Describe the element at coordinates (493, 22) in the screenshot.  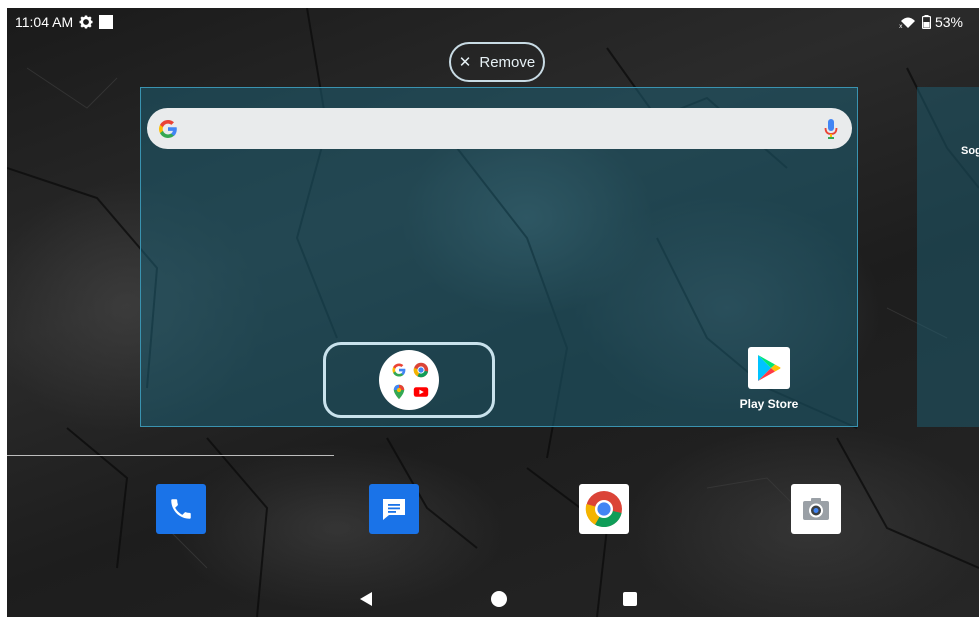
I see `status-bar: 11:04 AM x 53%` at that location.